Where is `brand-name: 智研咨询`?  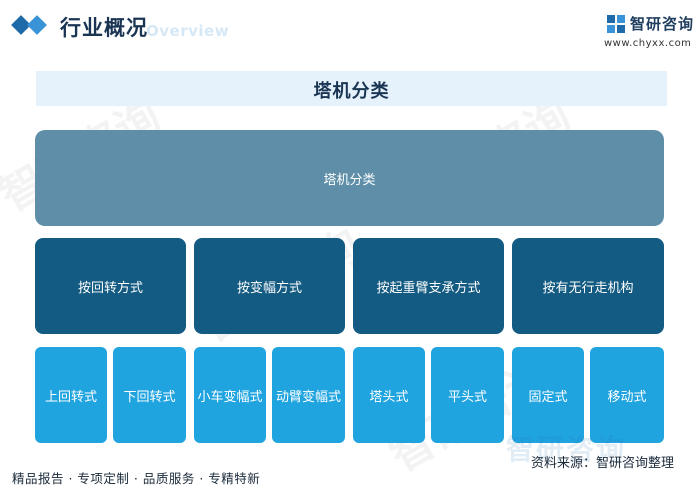
brand-name: 智研咨询 is located at coordinates (662, 24).